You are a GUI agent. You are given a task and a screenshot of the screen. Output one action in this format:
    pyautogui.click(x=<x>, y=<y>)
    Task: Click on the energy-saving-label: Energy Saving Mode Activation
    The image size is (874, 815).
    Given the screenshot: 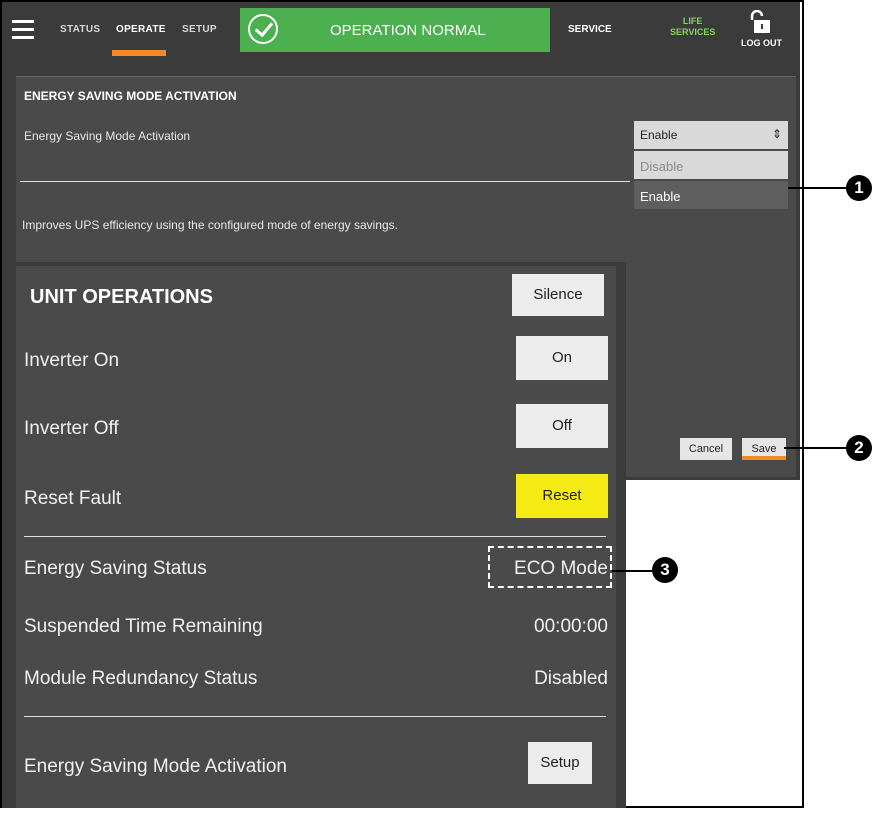 What is the action you would take?
    pyautogui.click(x=107, y=136)
    